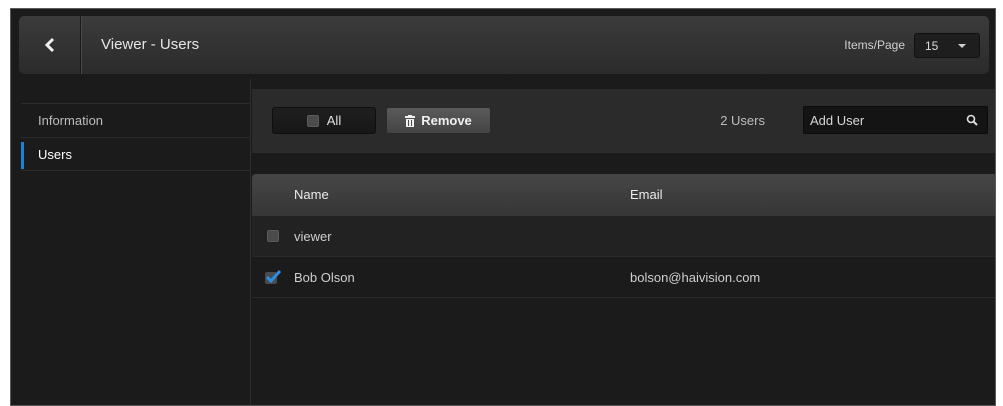 Image resolution: width=1003 pixels, height=406 pixels. I want to click on add-user-field, so click(895, 120).